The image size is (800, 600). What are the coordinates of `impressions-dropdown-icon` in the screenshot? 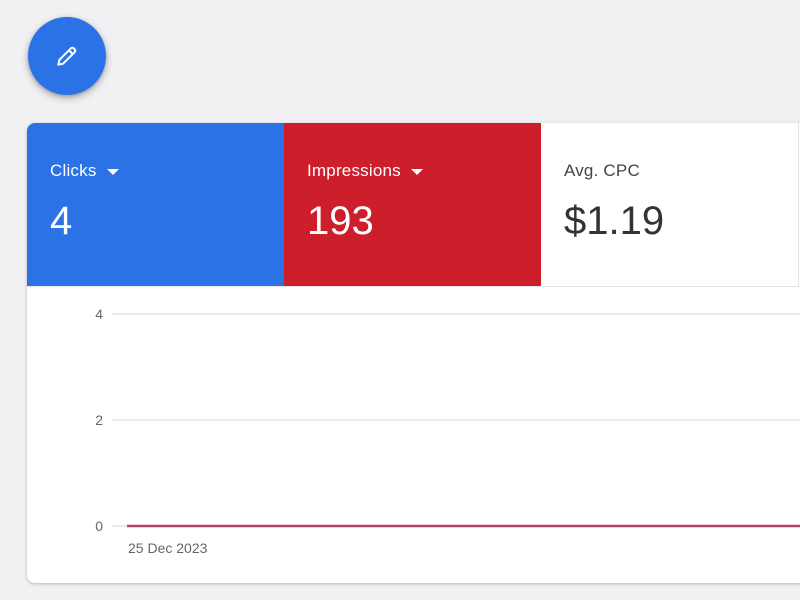 It's located at (416, 172).